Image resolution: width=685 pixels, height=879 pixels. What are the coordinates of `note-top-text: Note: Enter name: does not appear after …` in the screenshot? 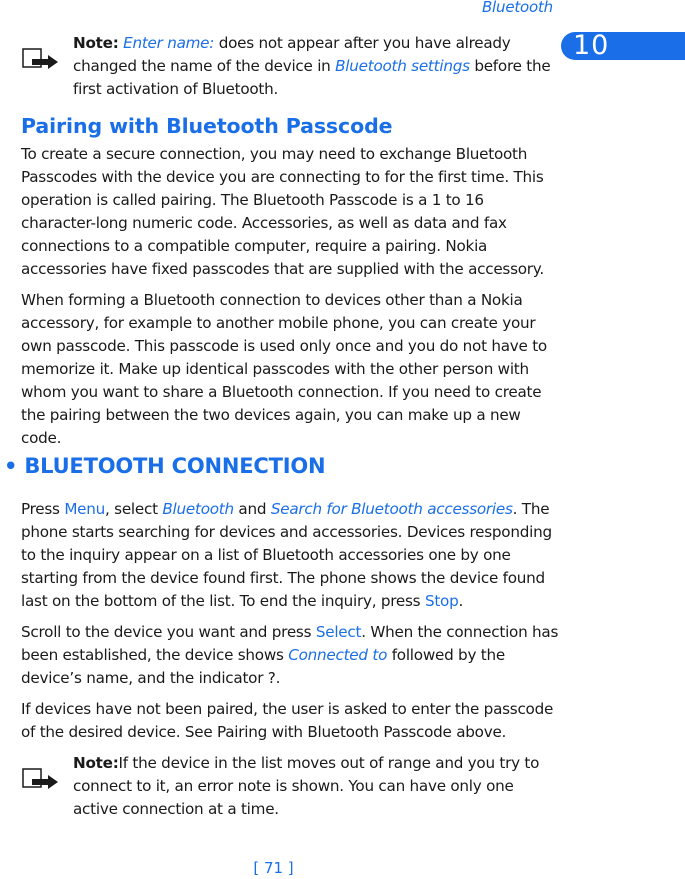 It's located at (317, 66).